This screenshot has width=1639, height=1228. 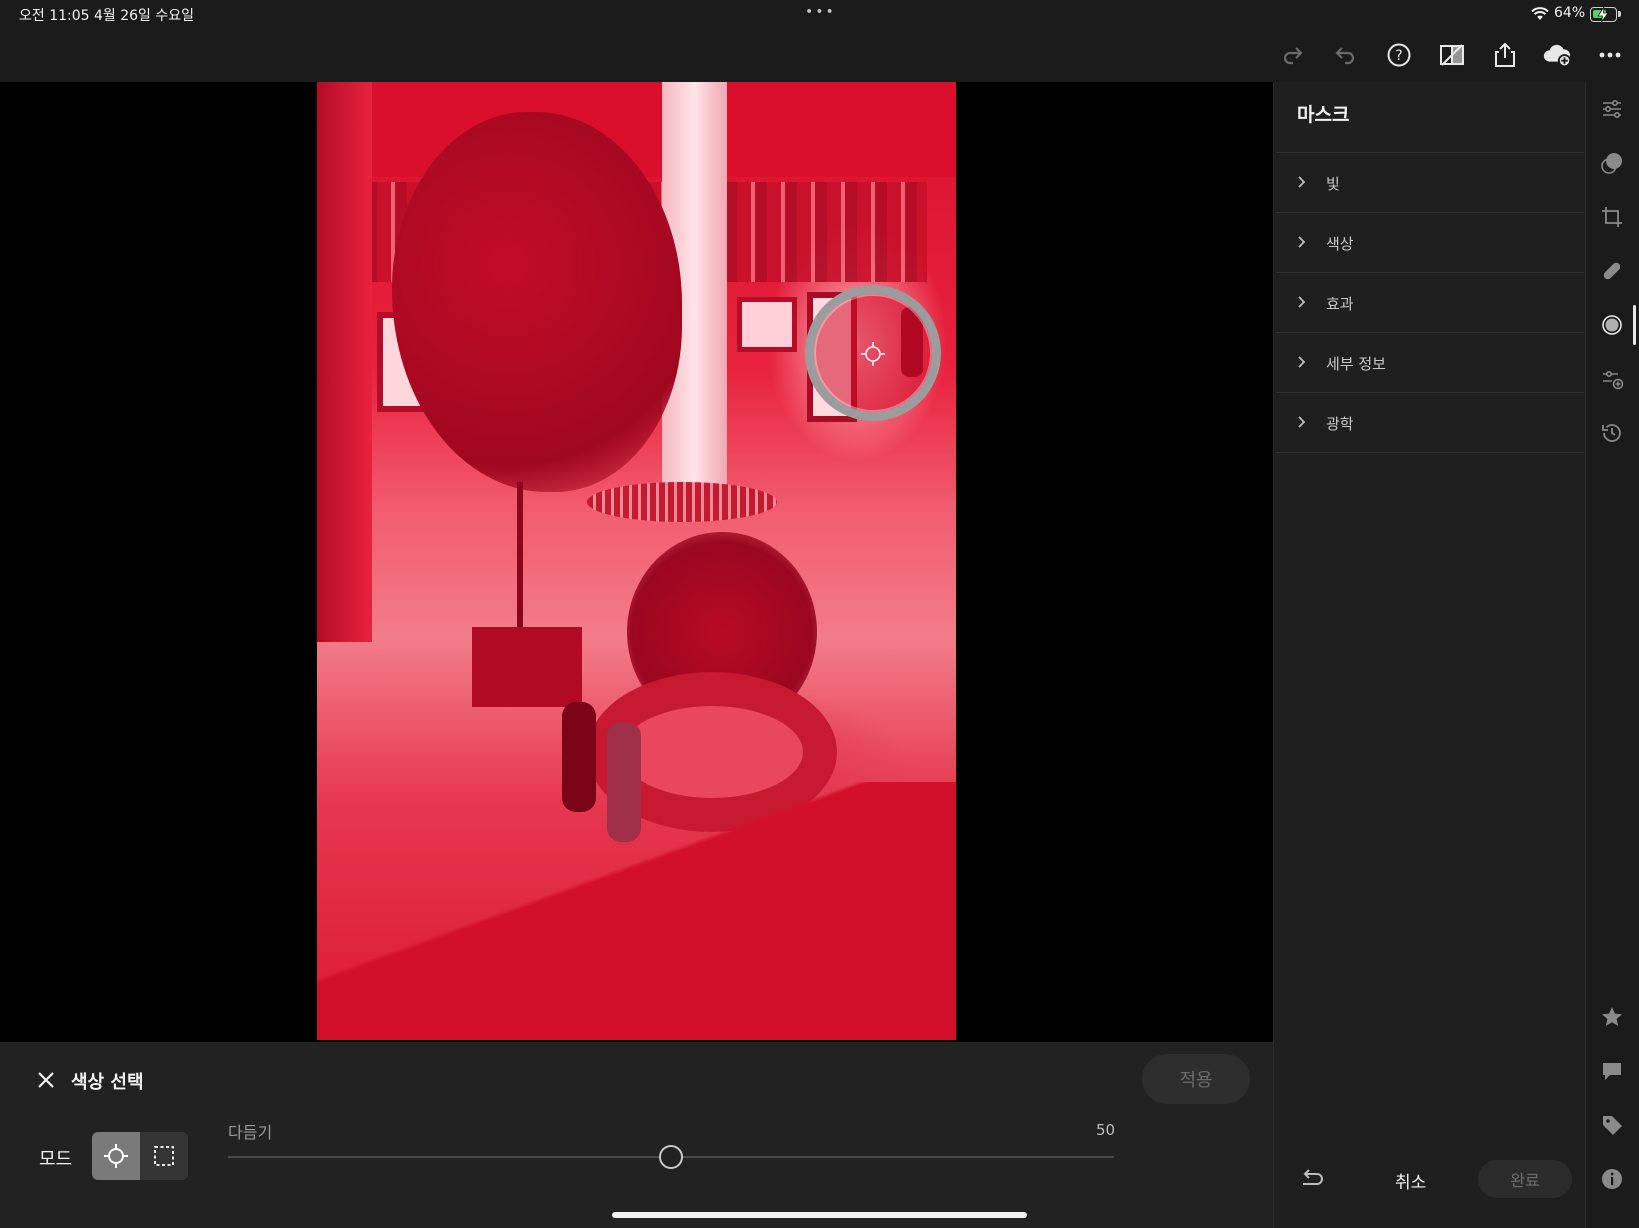 What do you see at coordinates (1612, 163) in the screenshot?
I see `presets-icon` at bounding box center [1612, 163].